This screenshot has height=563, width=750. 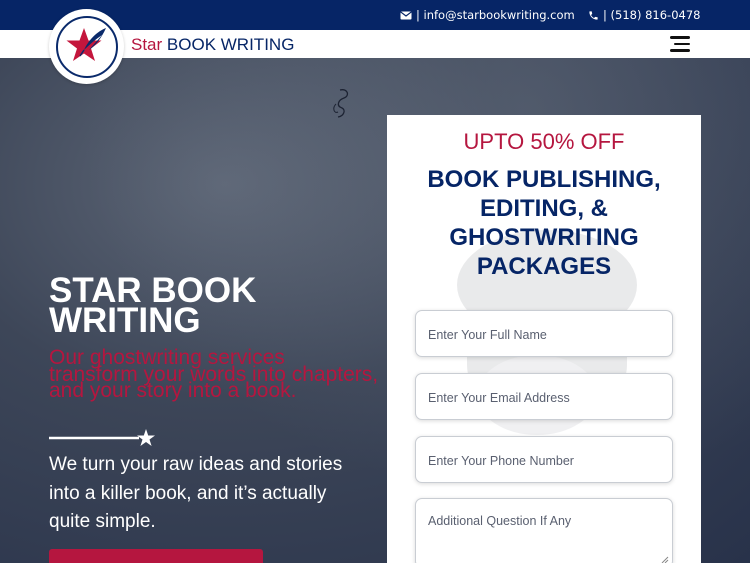 What do you see at coordinates (544, 141) in the screenshot?
I see `offer-banner: UPTO 50% OFF` at bounding box center [544, 141].